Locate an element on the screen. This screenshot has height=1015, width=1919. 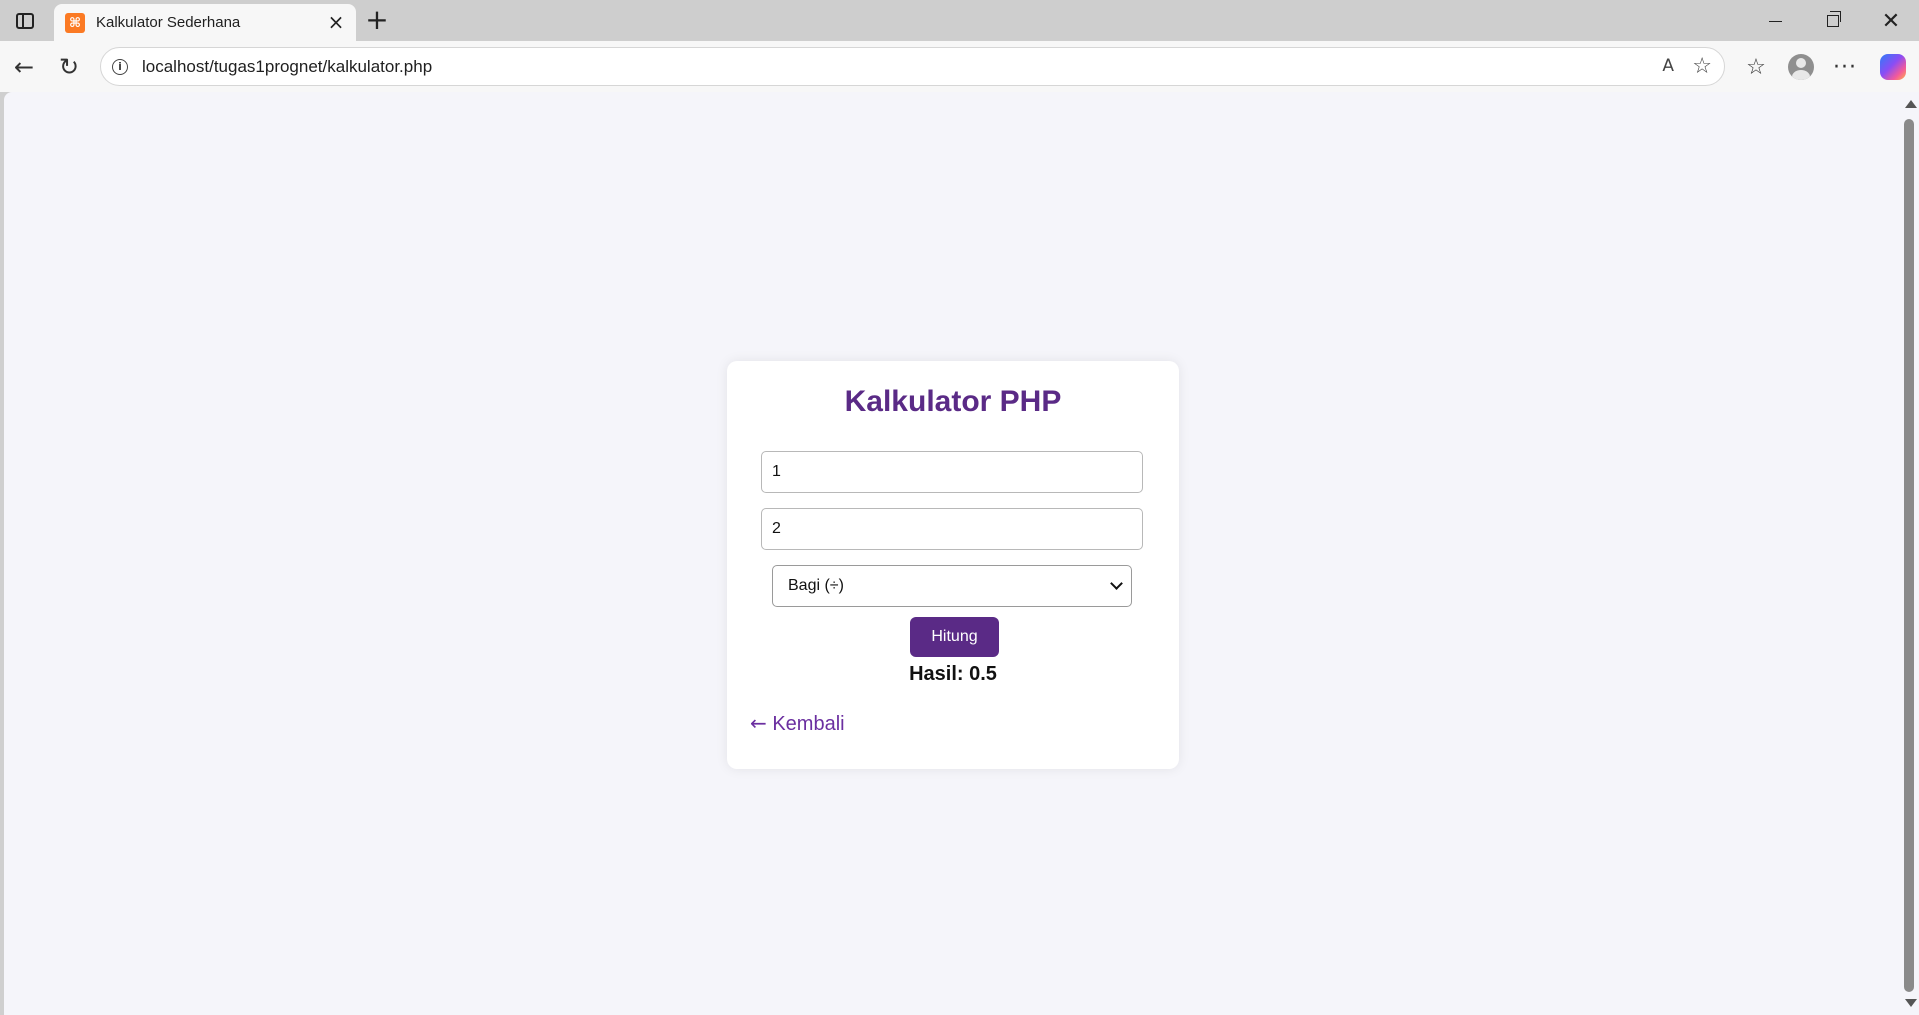
hitung-button: Hitung is located at coordinates (954, 637).